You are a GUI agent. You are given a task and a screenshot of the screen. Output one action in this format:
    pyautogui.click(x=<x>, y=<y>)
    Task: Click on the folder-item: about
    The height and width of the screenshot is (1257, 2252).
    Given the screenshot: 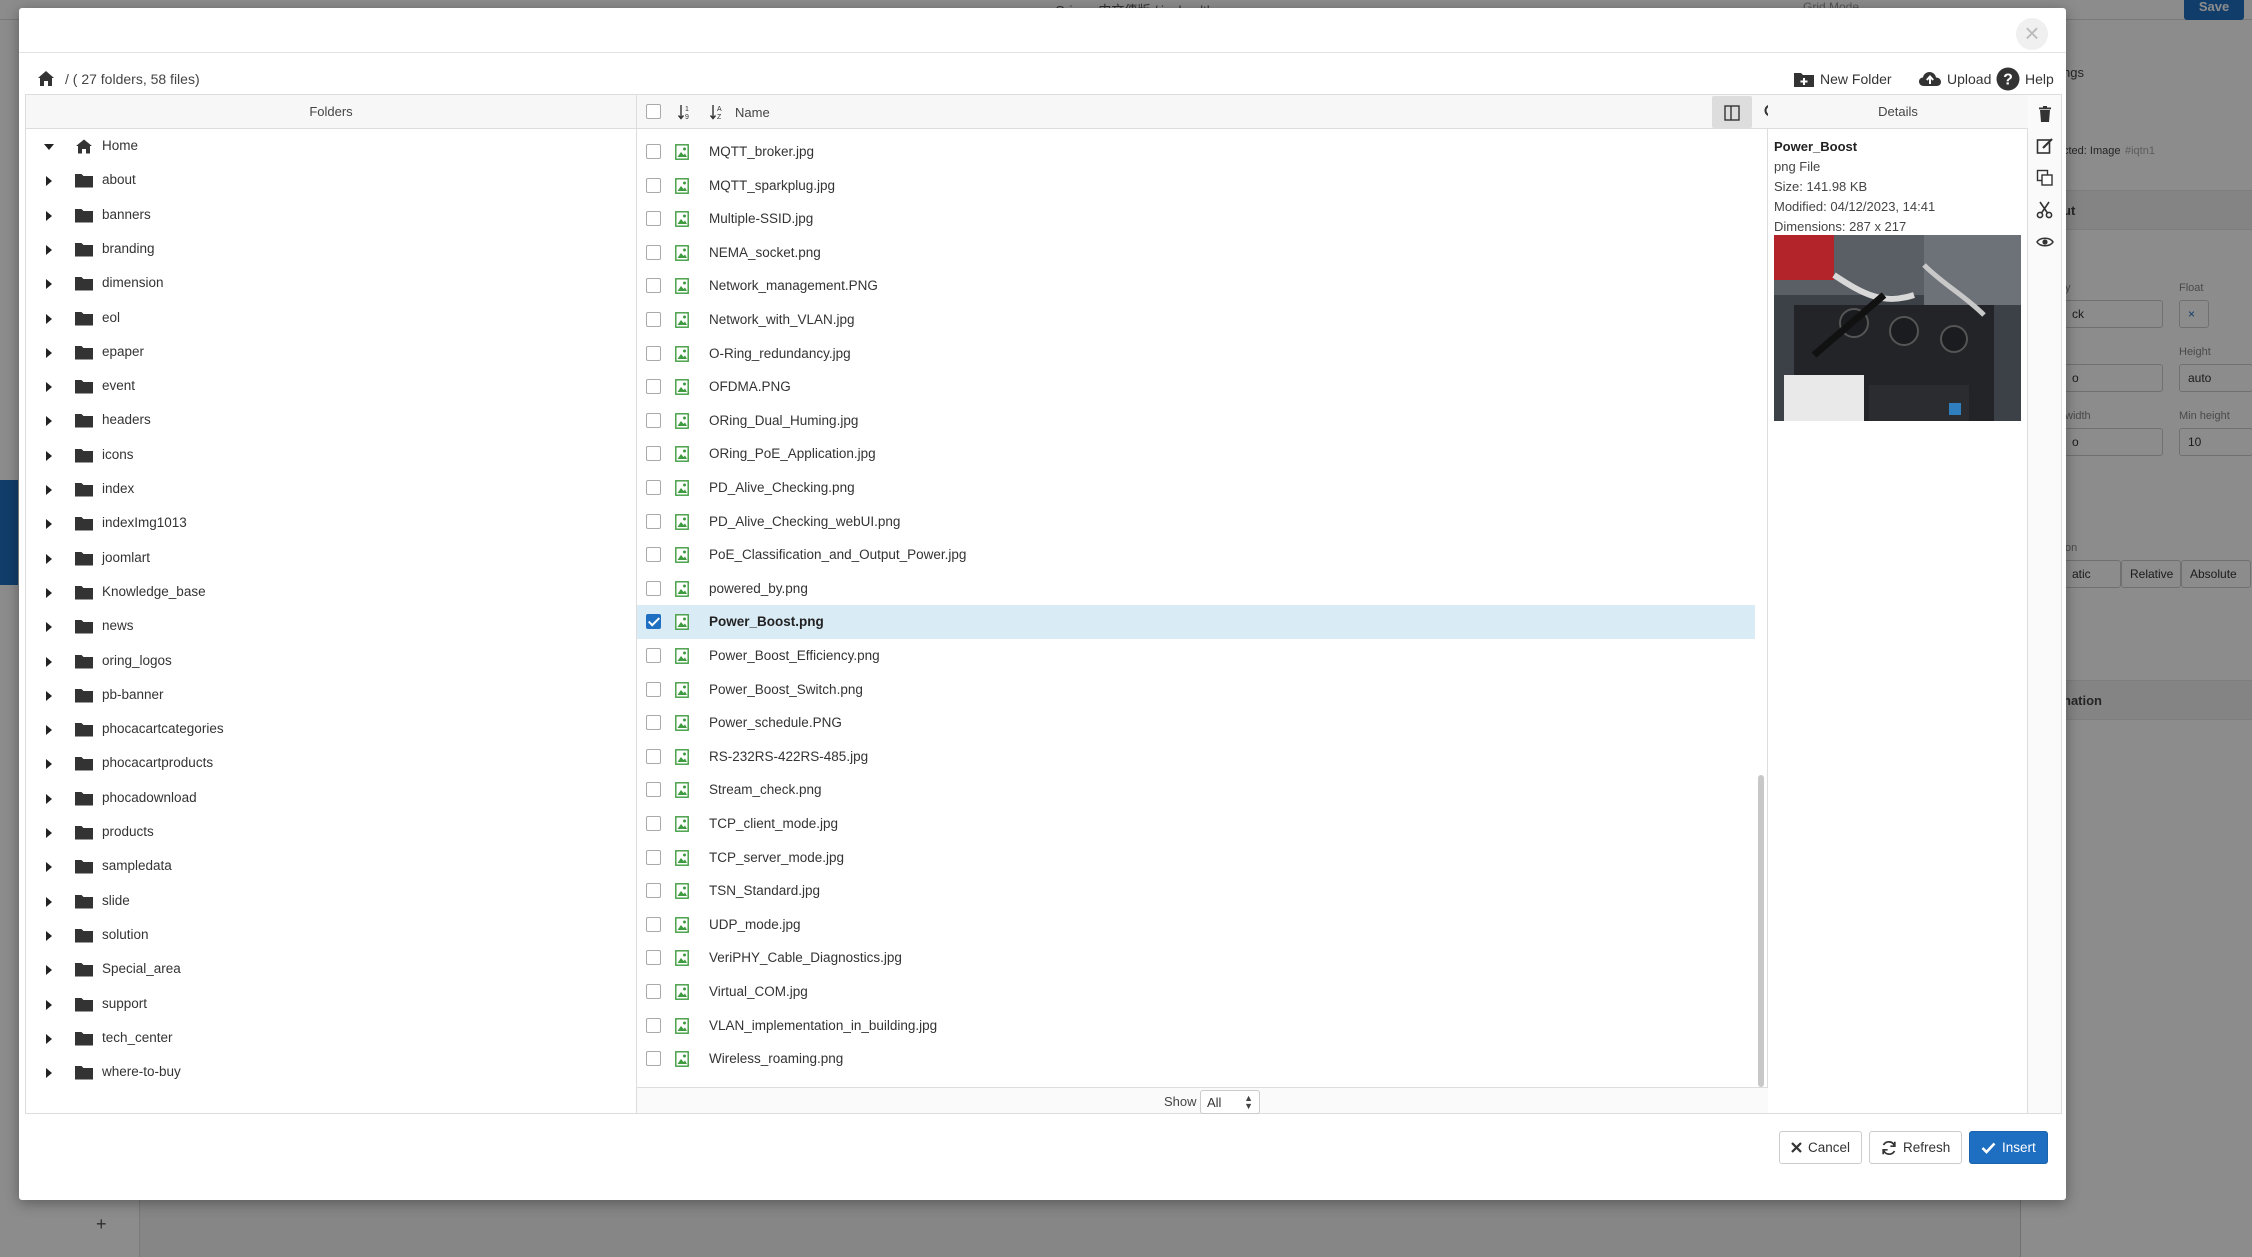 What is the action you would take?
    pyautogui.click(x=331, y=180)
    